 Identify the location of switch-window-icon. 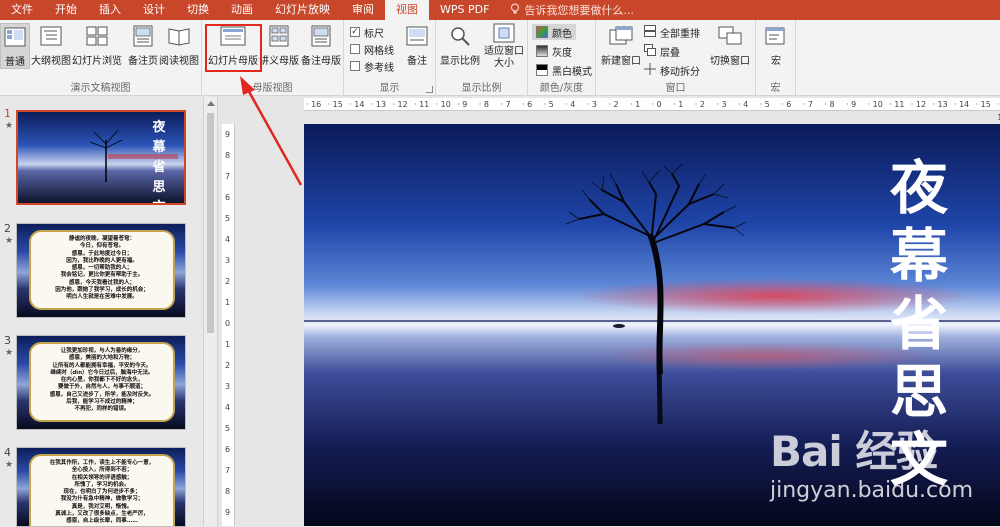
(730, 36).